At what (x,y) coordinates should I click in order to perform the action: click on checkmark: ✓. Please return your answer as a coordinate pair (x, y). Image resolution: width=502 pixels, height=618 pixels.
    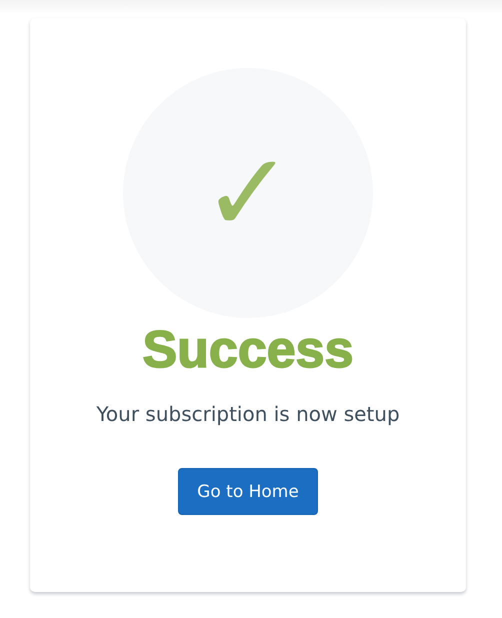
    Looking at the image, I should click on (248, 193).